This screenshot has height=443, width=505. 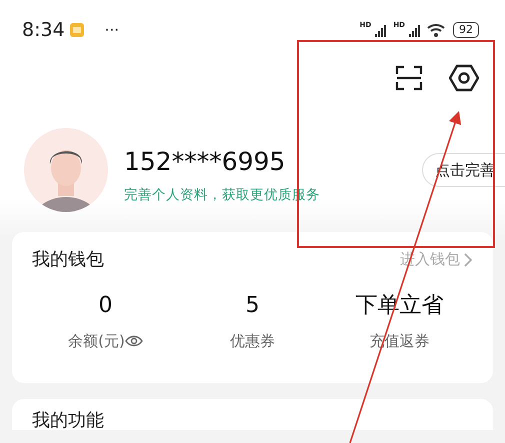 I want to click on notification-icon, so click(x=76, y=30).